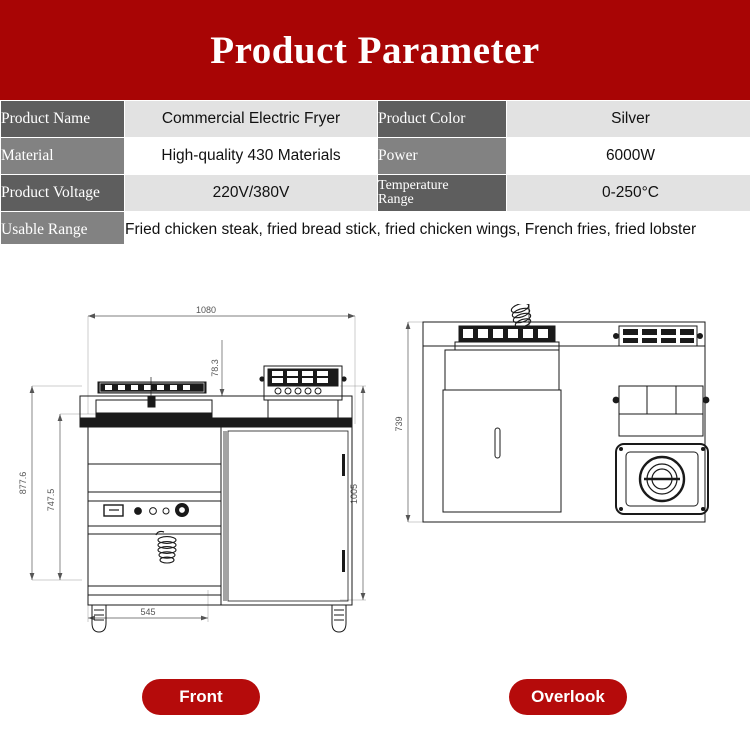 This screenshot has height=749, width=750. I want to click on label-product-name: Product Name, so click(62, 119).